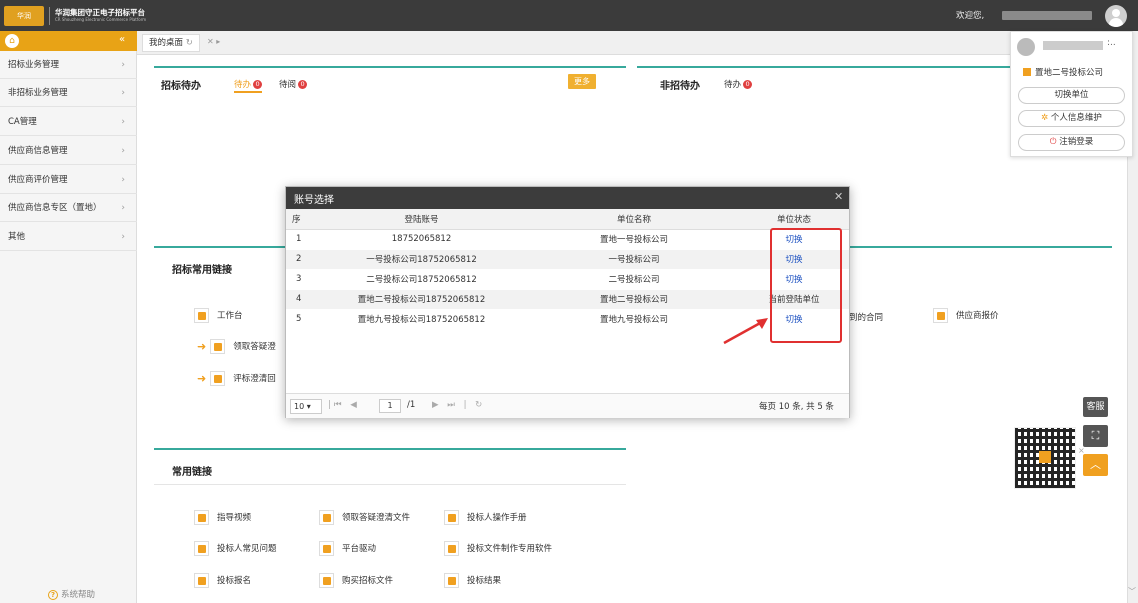 The height and width of the screenshot is (603, 1138). I want to click on profile-dropdown: :.. 置地二号投标公司 切换单位 ✲ 个人信息维护 ⏻ 注销登录, so click(1071, 94).